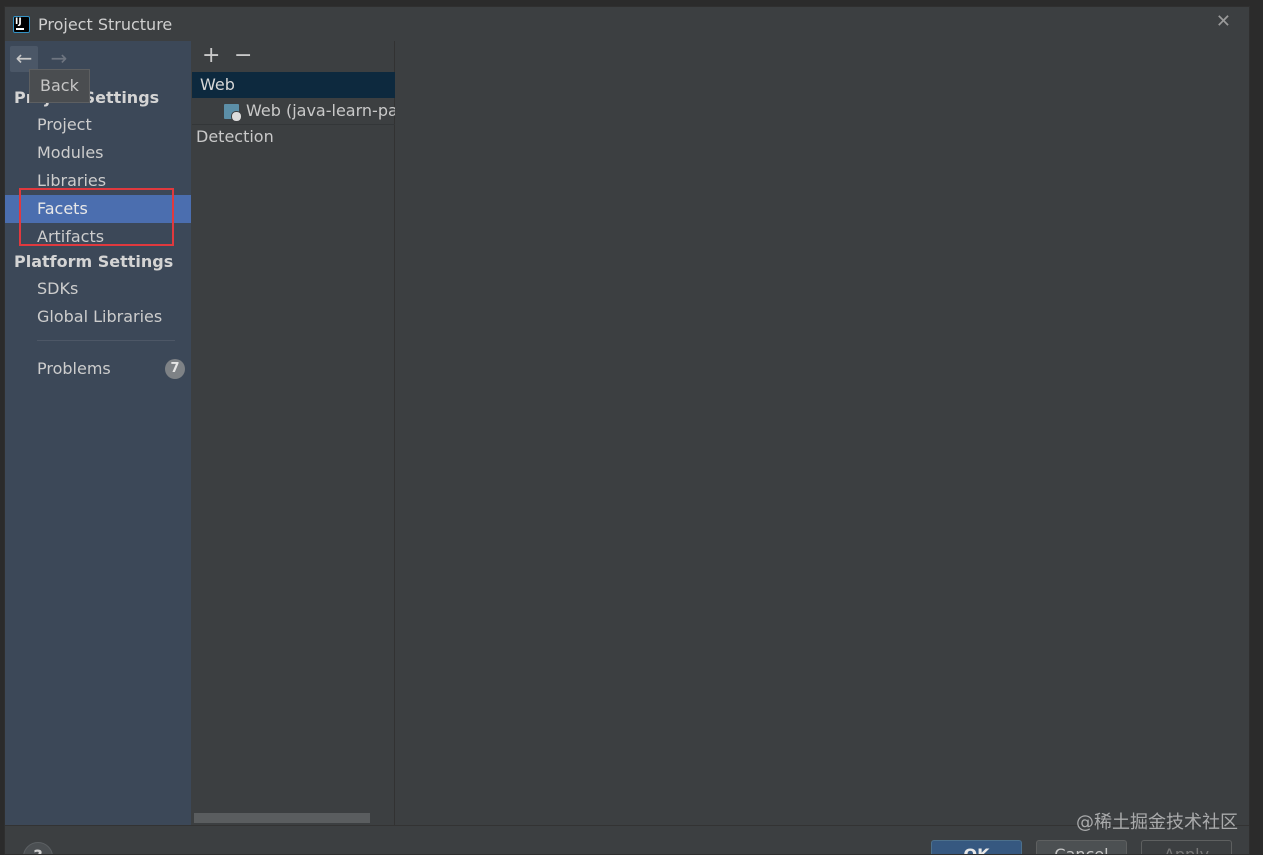  What do you see at coordinates (976, 847) in the screenshot?
I see `ok-button: OK` at bounding box center [976, 847].